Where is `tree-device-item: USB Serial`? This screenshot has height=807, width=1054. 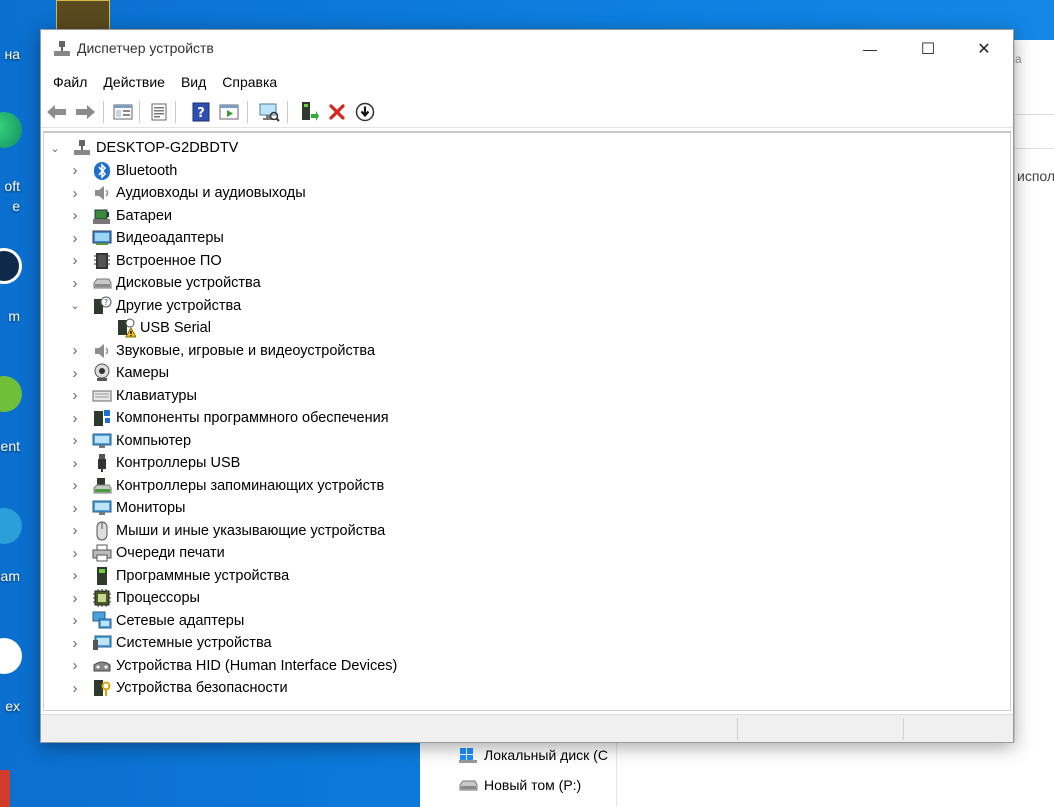
tree-device-item: USB Serial is located at coordinates (151, 328).